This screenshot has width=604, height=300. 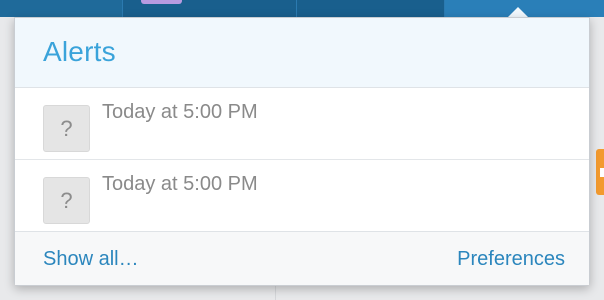 I want to click on app-top-bar-chip, so click(x=161, y=2).